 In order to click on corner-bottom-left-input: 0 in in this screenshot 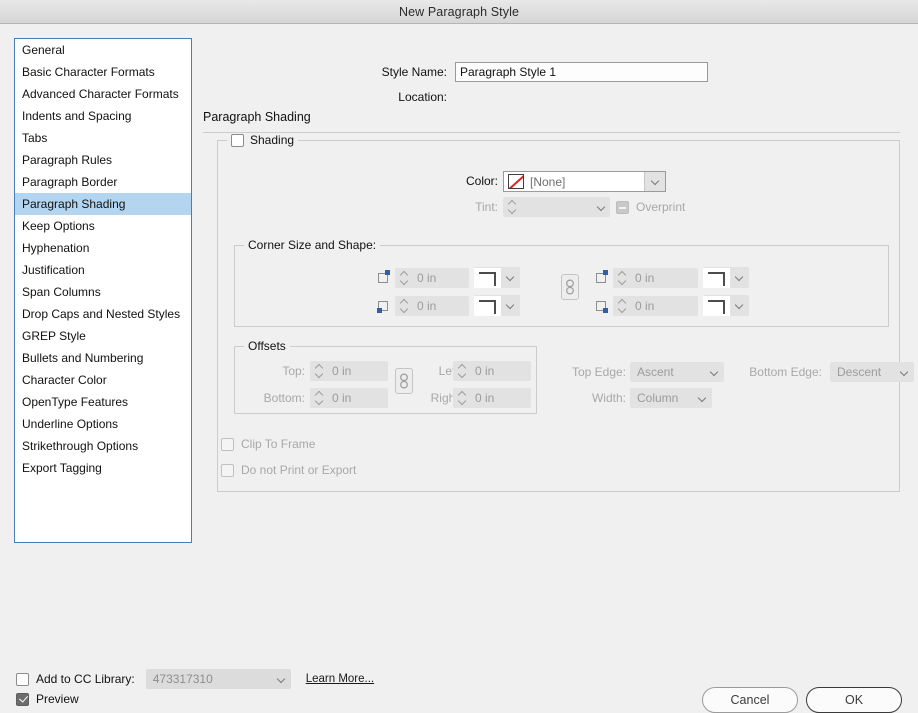, I will do `click(432, 305)`.